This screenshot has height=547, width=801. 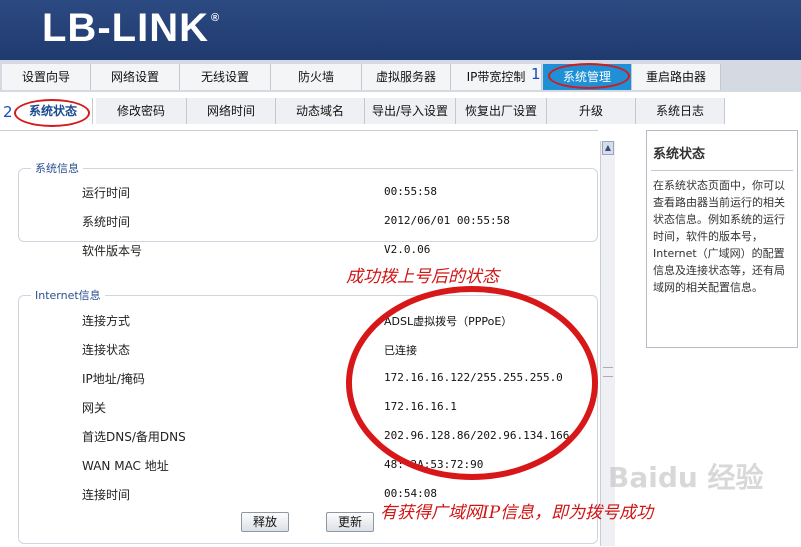 I want to click on tab-export-import: 导出/导入设置, so click(x=410, y=111).